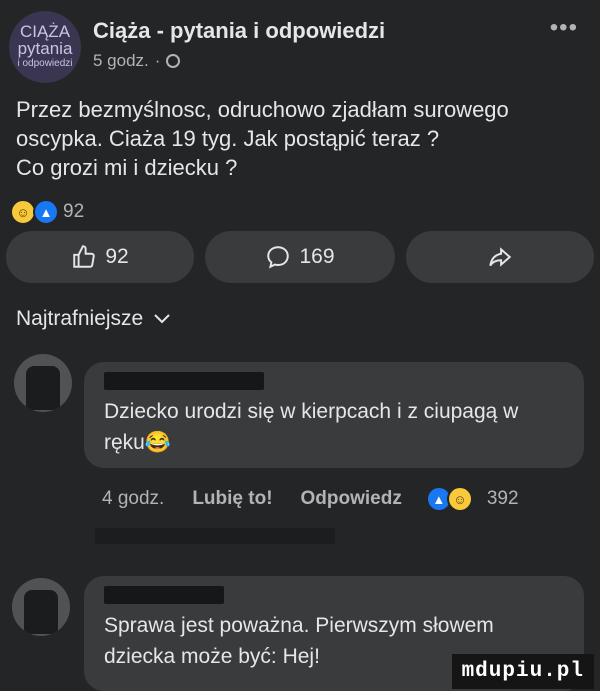 The width and height of the screenshot is (600, 691). I want to click on sort-label: Najtrafniejsze, so click(80, 318).